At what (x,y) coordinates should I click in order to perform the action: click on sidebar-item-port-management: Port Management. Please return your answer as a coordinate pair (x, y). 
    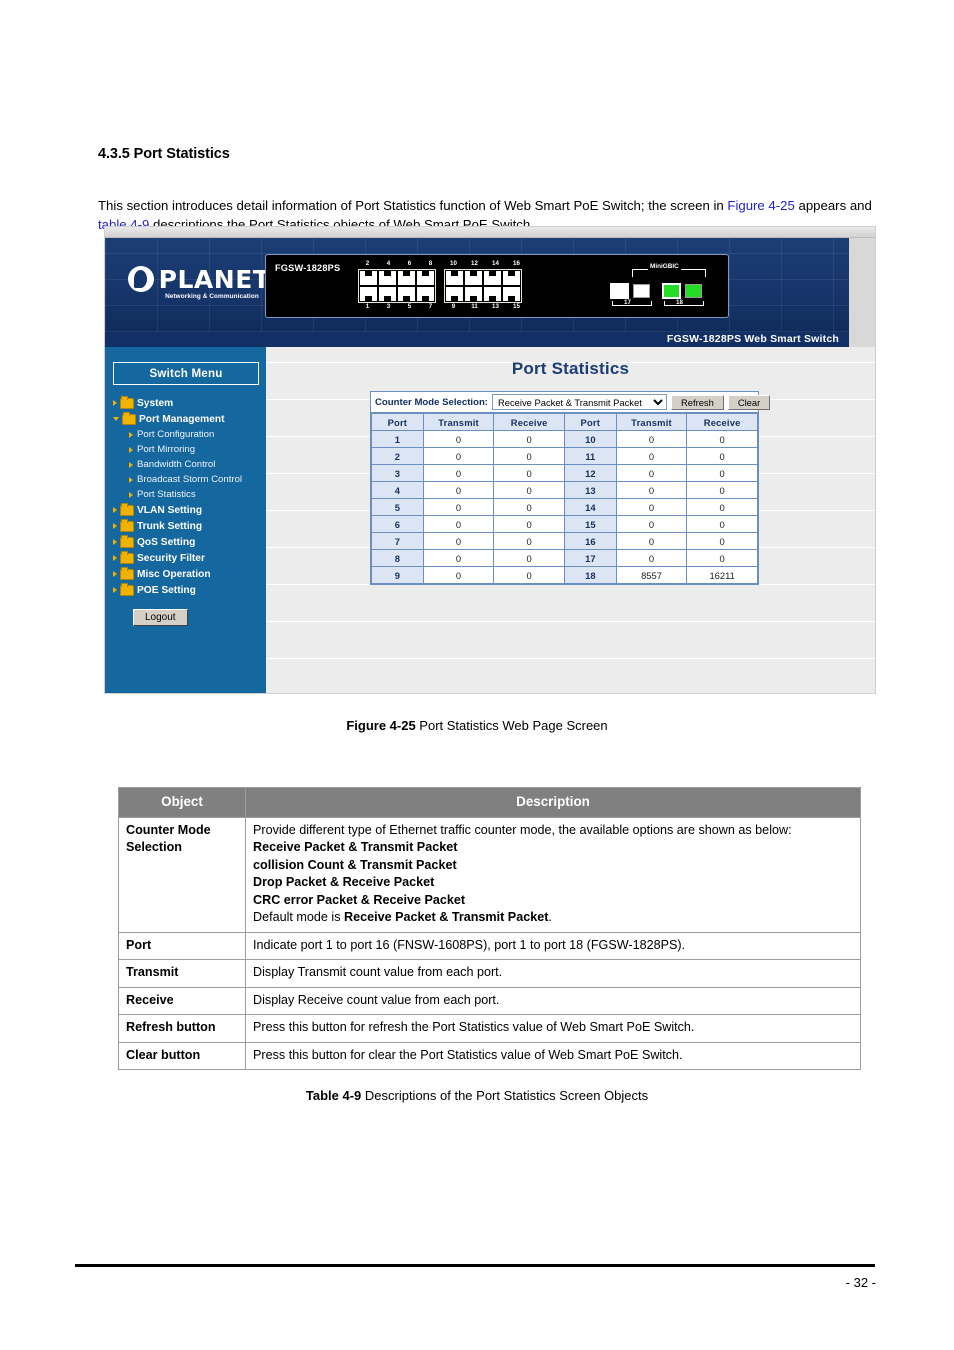
    Looking at the image, I should click on (185, 419).